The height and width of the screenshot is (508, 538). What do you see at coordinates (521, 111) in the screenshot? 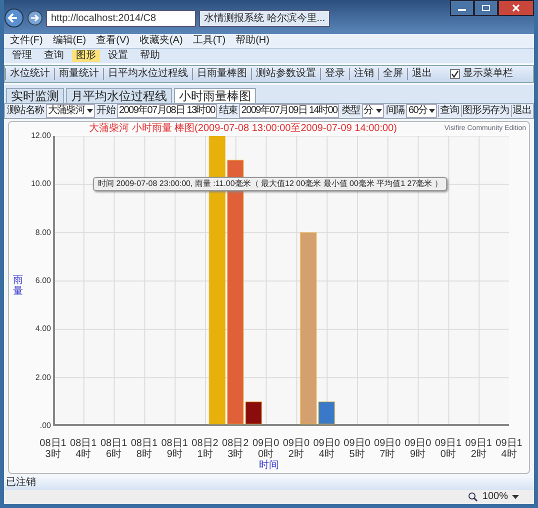
I see `action-button: 退出` at bounding box center [521, 111].